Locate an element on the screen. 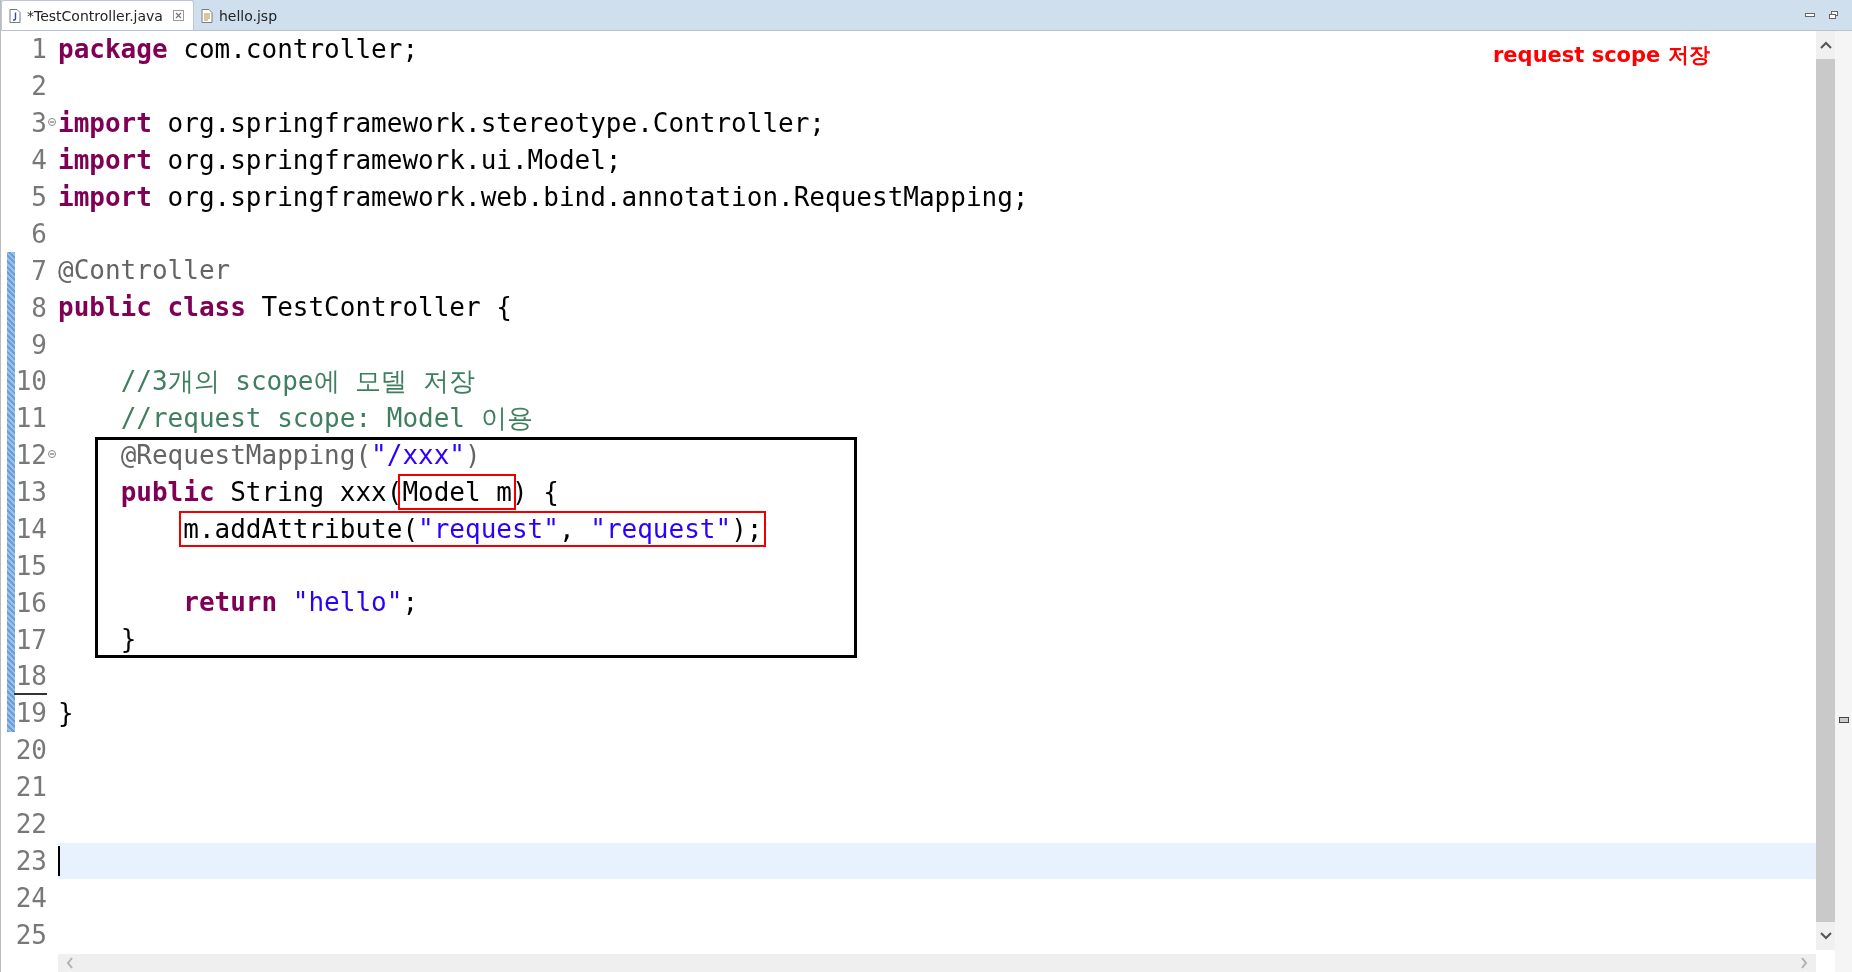  annotation-note: request scope 저장 is located at coordinates (1601, 55).